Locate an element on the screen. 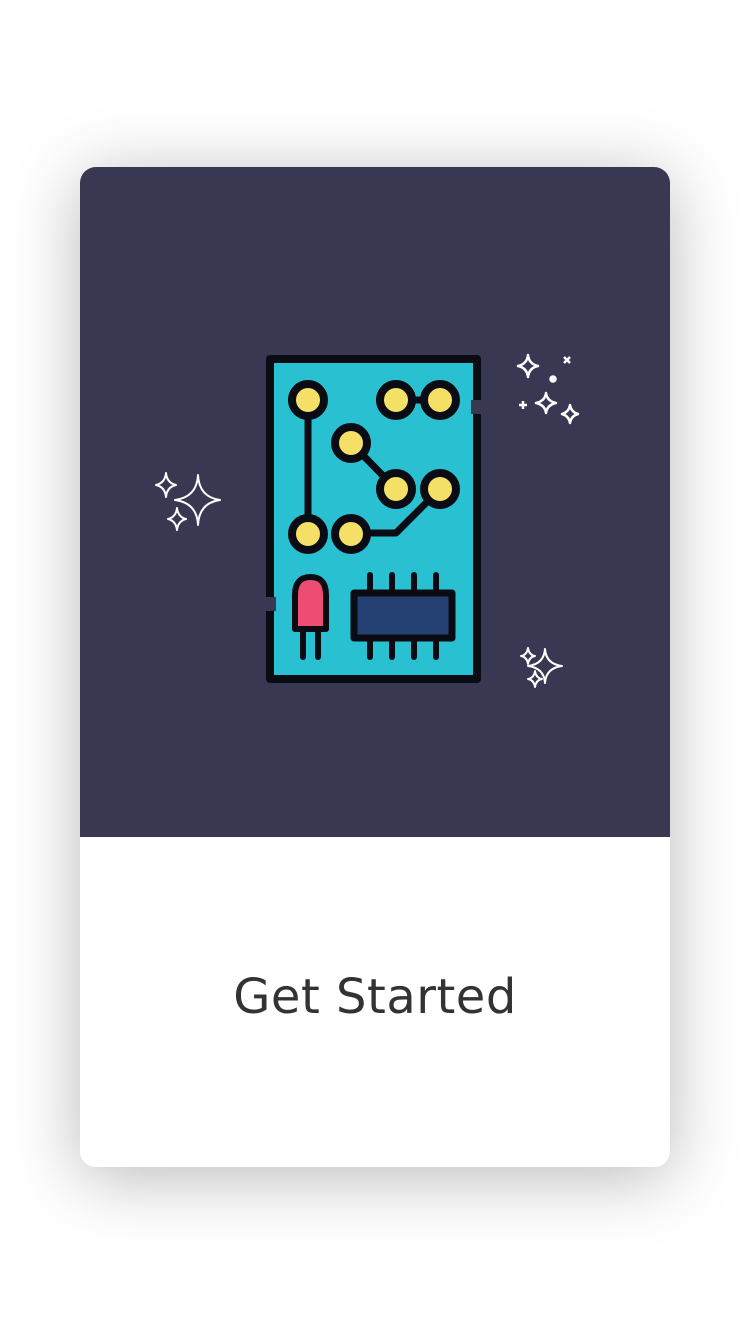 This screenshot has width=750, height=1334. circuit-board-icon is located at coordinates (373, 519).